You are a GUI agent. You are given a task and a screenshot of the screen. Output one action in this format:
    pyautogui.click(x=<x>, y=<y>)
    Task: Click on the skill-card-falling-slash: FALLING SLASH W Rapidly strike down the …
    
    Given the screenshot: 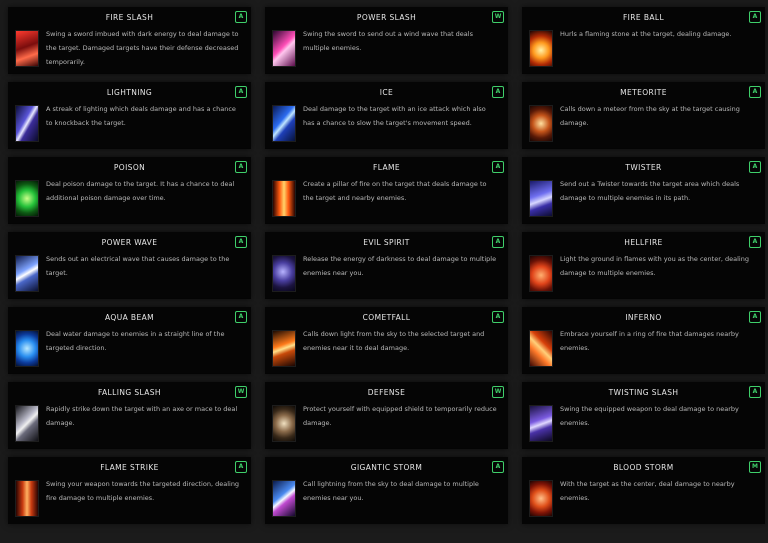 What is the action you would take?
    pyautogui.click(x=129, y=415)
    